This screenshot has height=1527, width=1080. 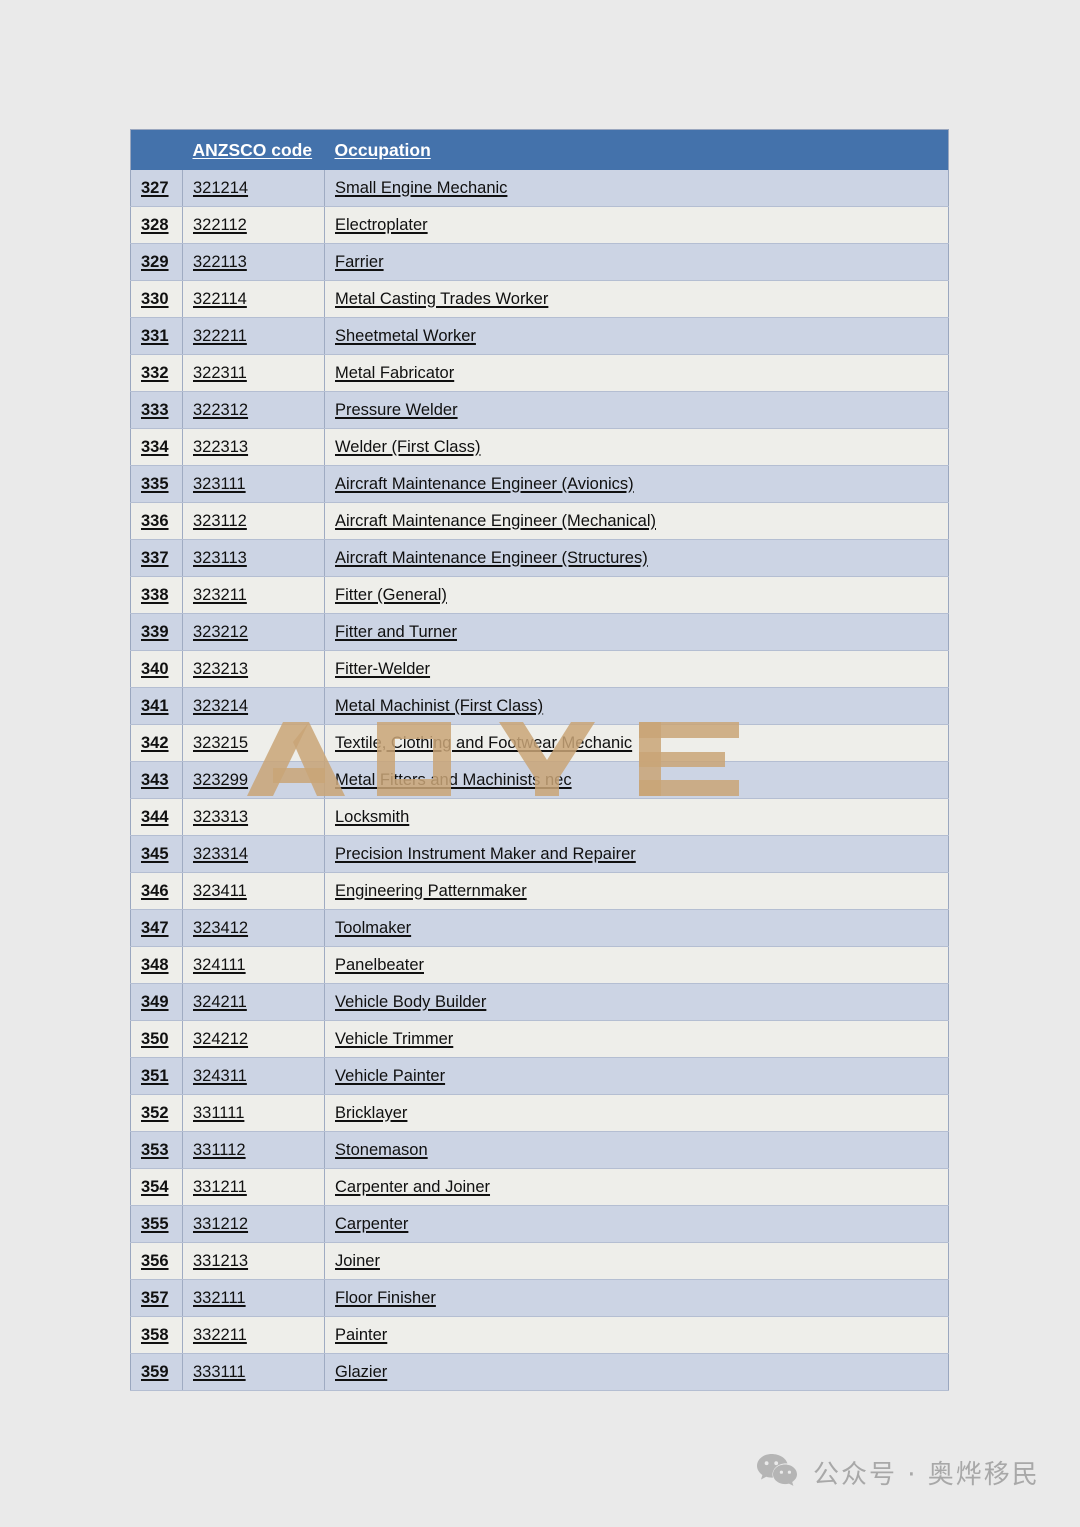 I want to click on occupation-cell: Vehicle Body Builder, so click(x=636, y=1002).